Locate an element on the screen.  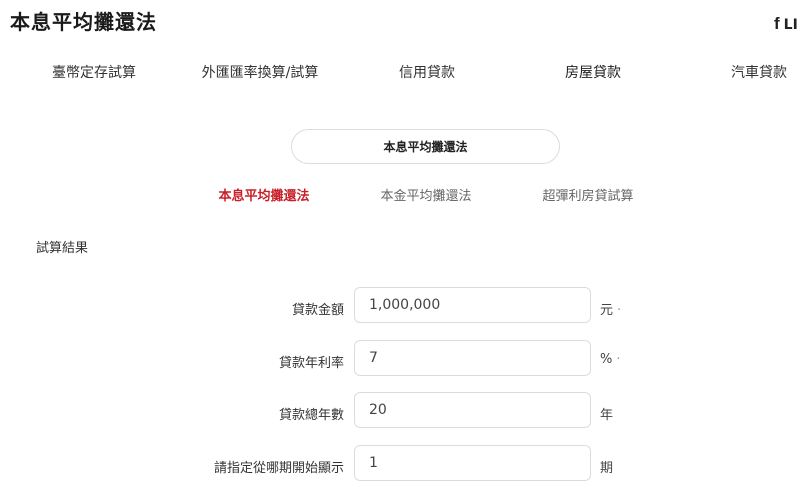
loan-years-unit: 年 is located at coordinates (607, 415).